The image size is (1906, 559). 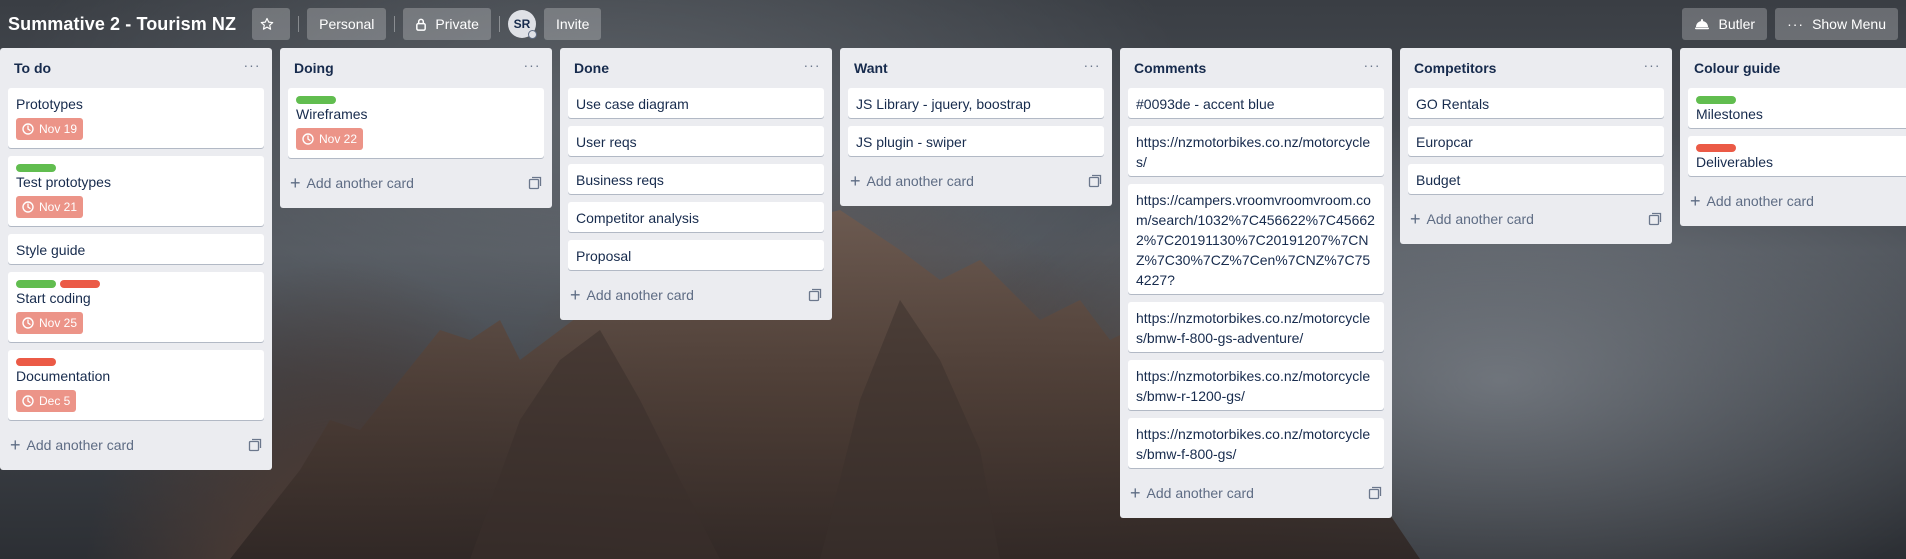 What do you see at coordinates (1256, 103) in the screenshot?
I see `card: #0093de - accent blue` at bounding box center [1256, 103].